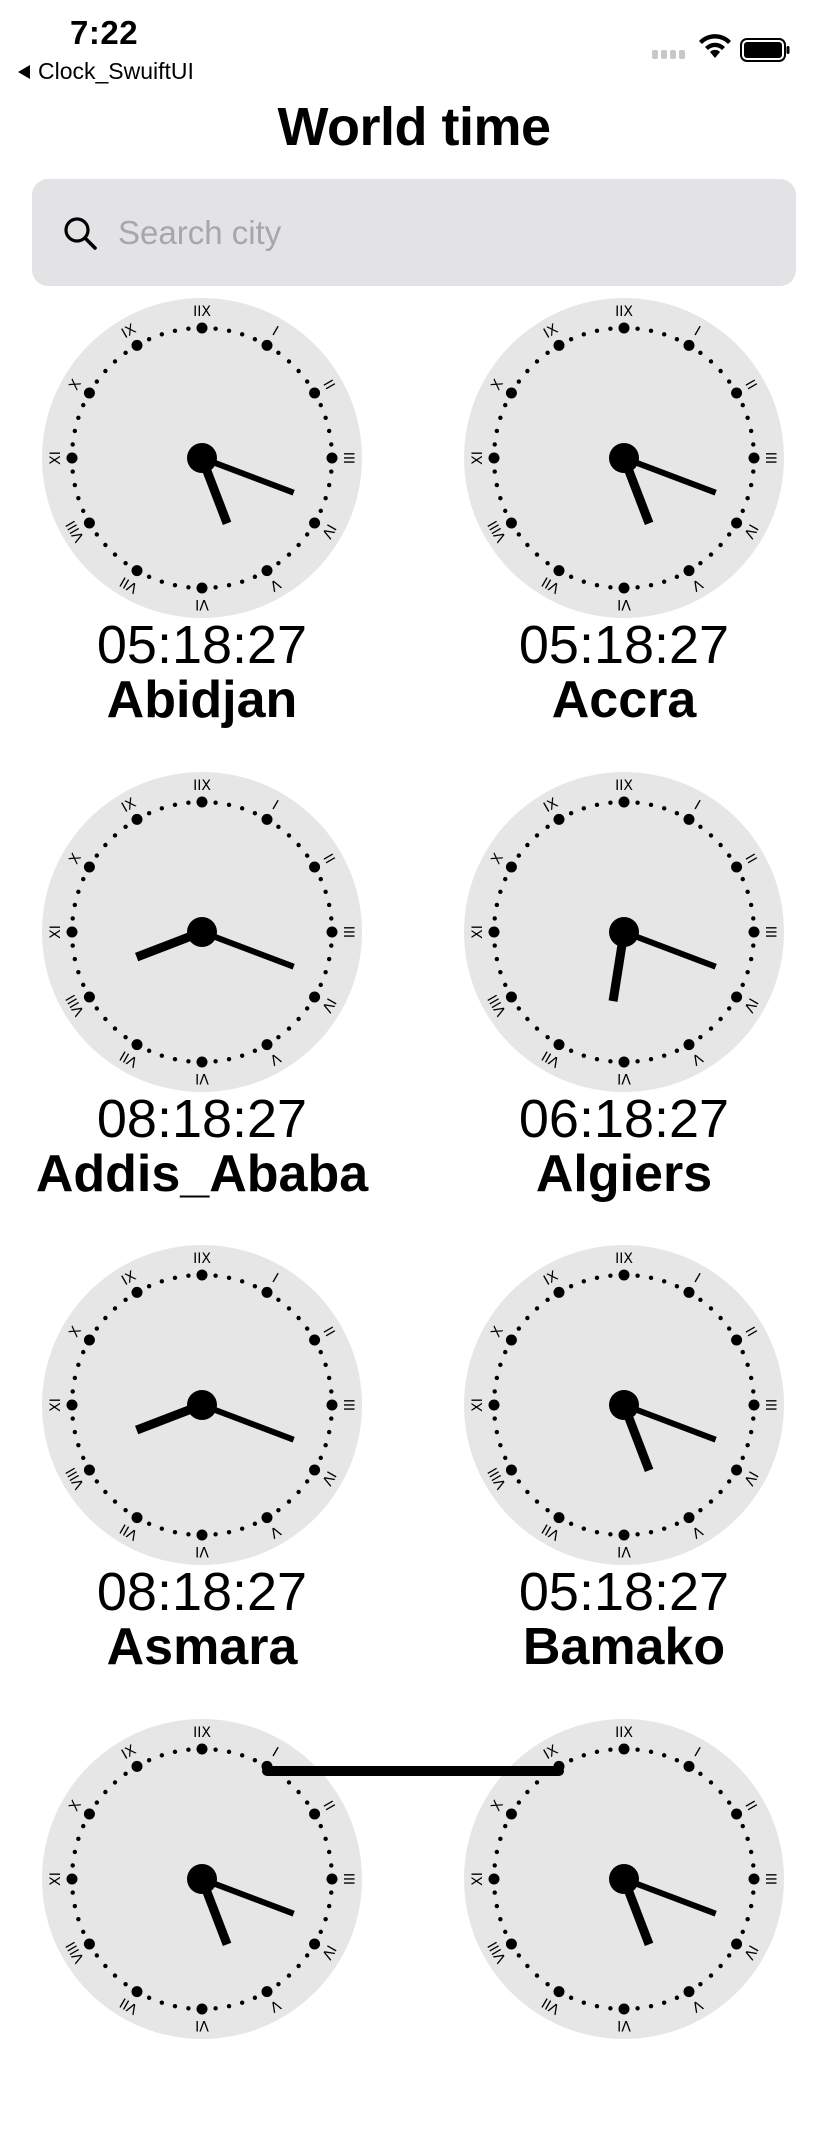 Image resolution: width=828 pixels, height=2139 pixels. What do you see at coordinates (202, 458) in the screenshot?
I see `clock-center-hub` at bounding box center [202, 458].